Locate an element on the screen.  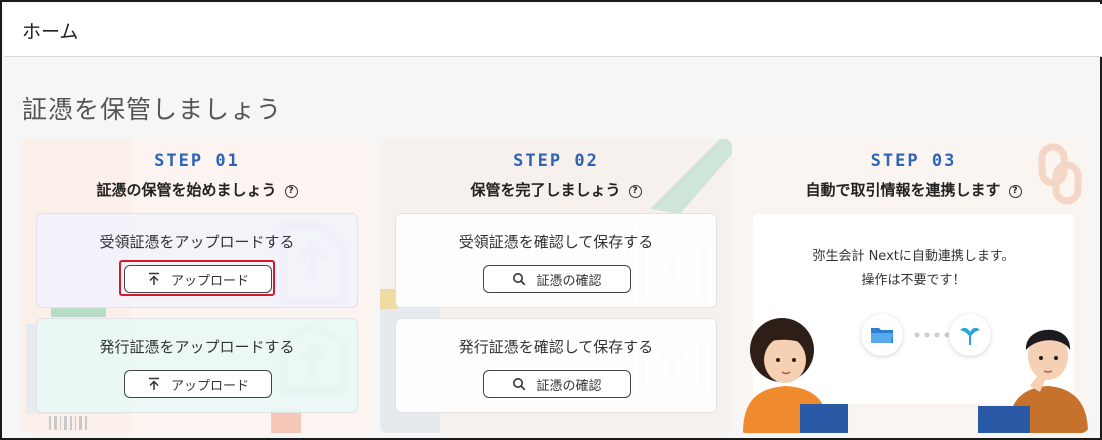
issued-confirm-box: 発行証憑を確認して保存する 証憑の確認 is located at coordinates (556, 365).